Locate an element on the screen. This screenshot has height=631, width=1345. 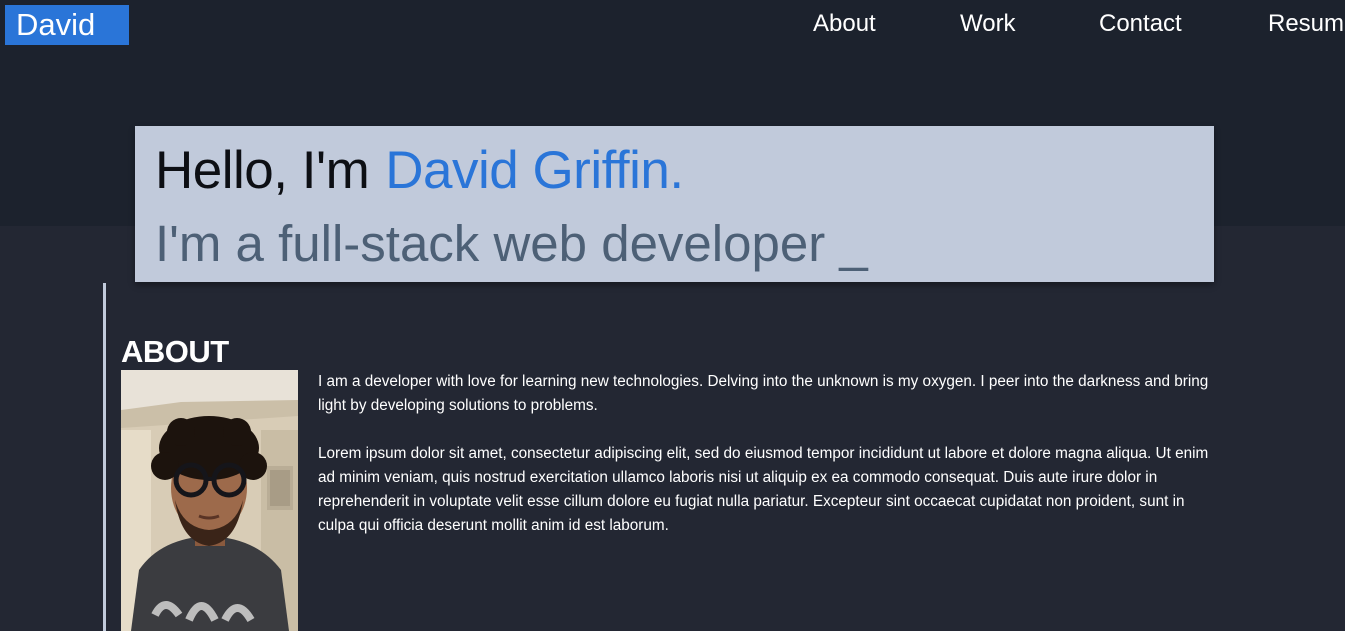
nav-link-about: About is located at coordinates (844, 24).